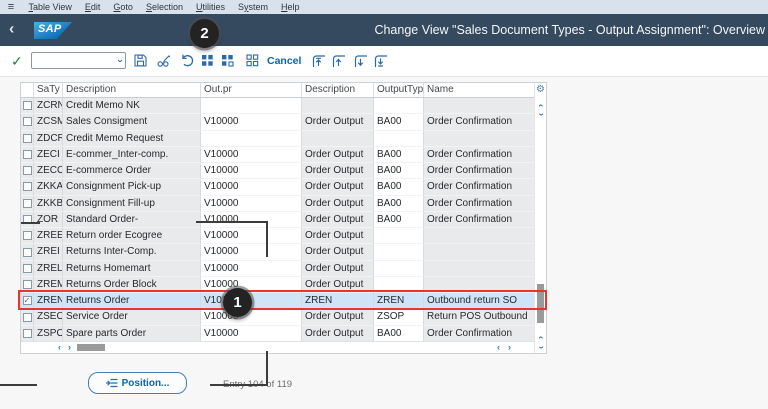 The image size is (768, 409). I want to click on vertical-scrollbar: ⚙ ‹ ‹ ‹ ‹, so click(540, 218).